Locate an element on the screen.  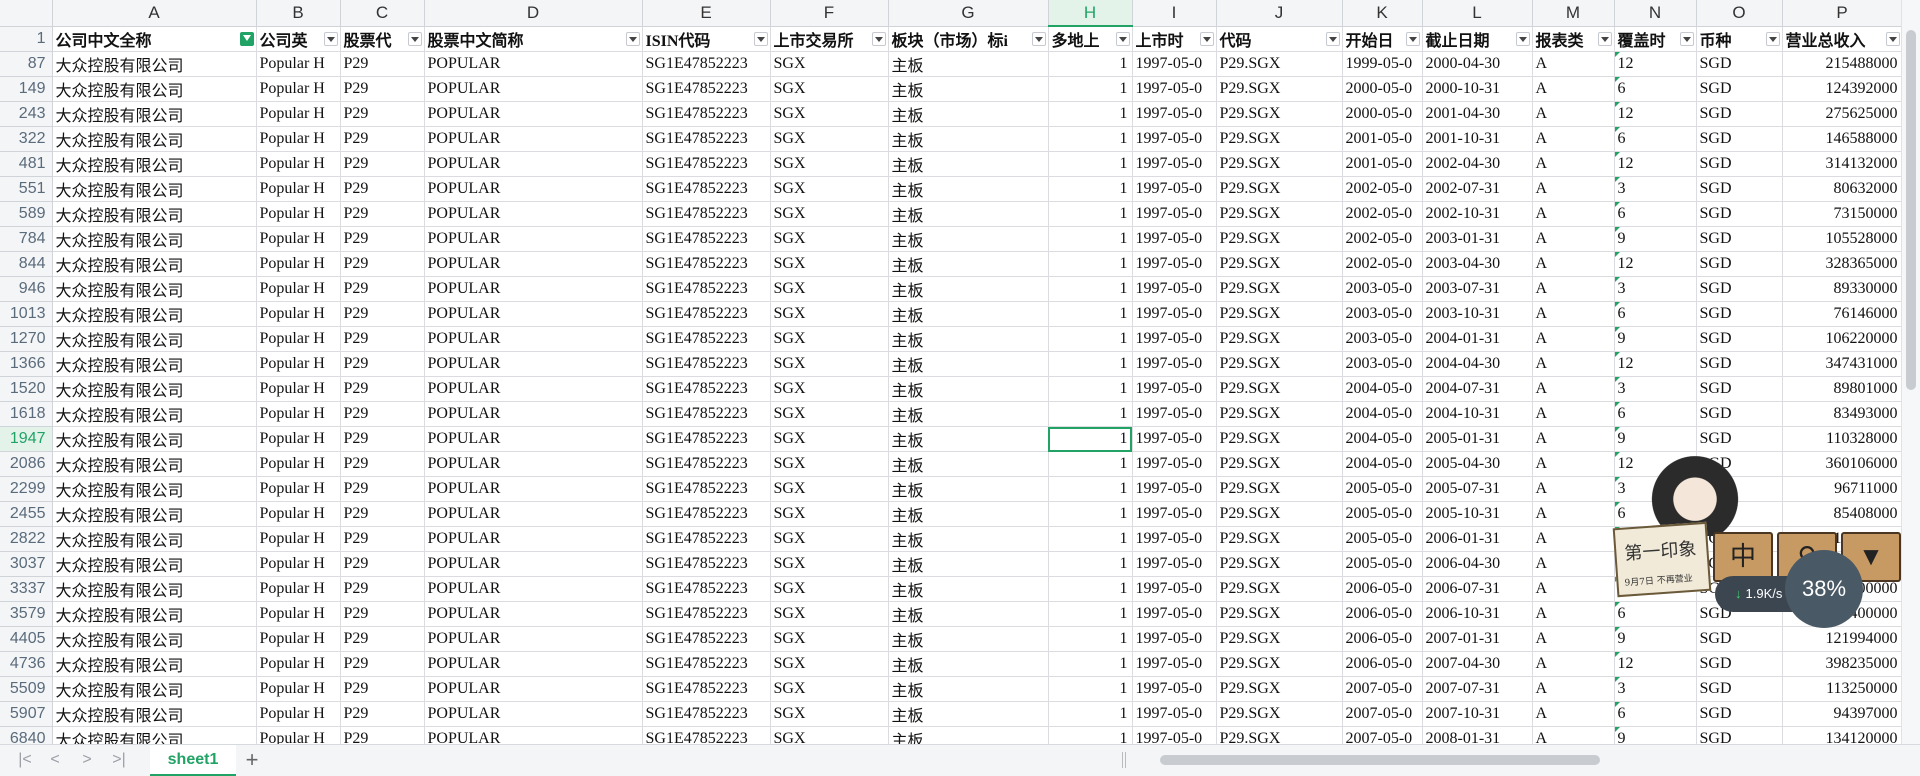
column-header: G is located at coordinates (968, 13).